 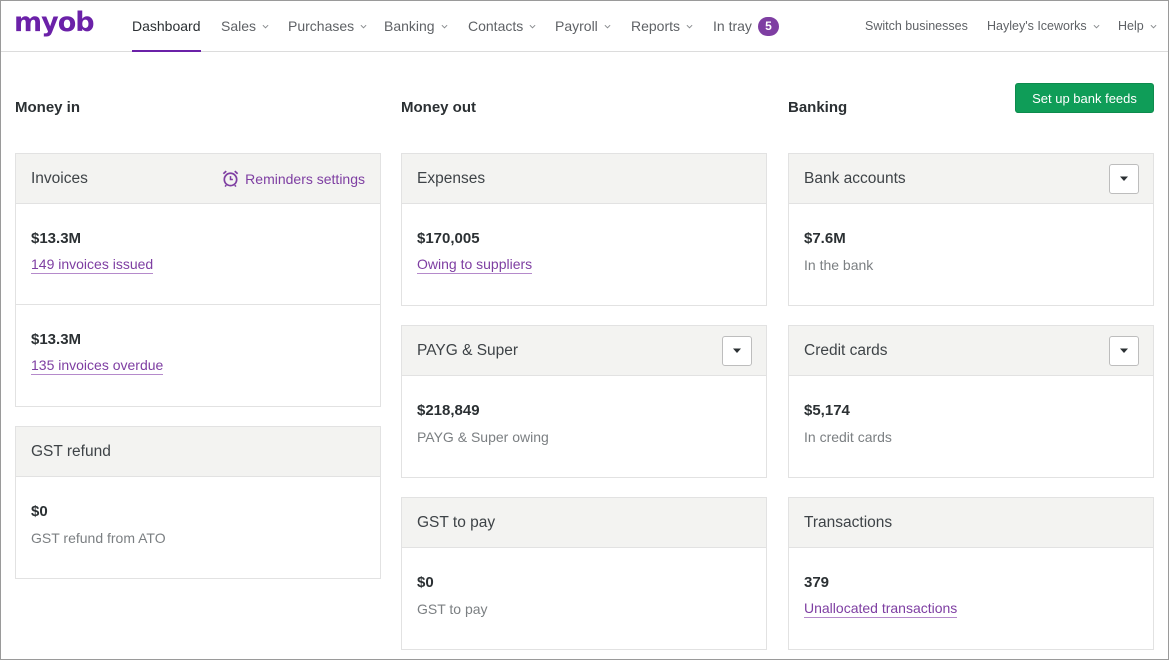 I want to click on invoices-overdue-amount: $13.3M, so click(x=56, y=339).